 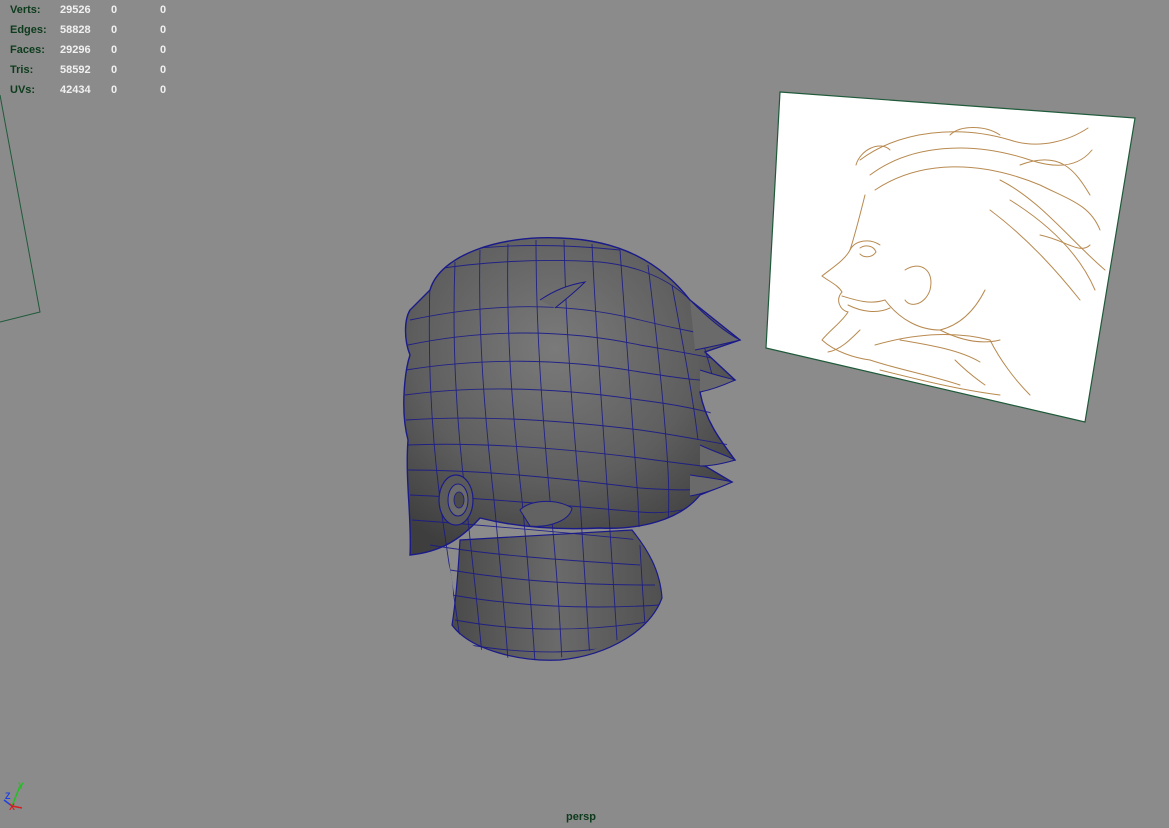 What do you see at coordinates (95, 10) in the screenshot?
I see `hud-row-verts: Verts: 29526 0 0` at bounding box center [95, 10].